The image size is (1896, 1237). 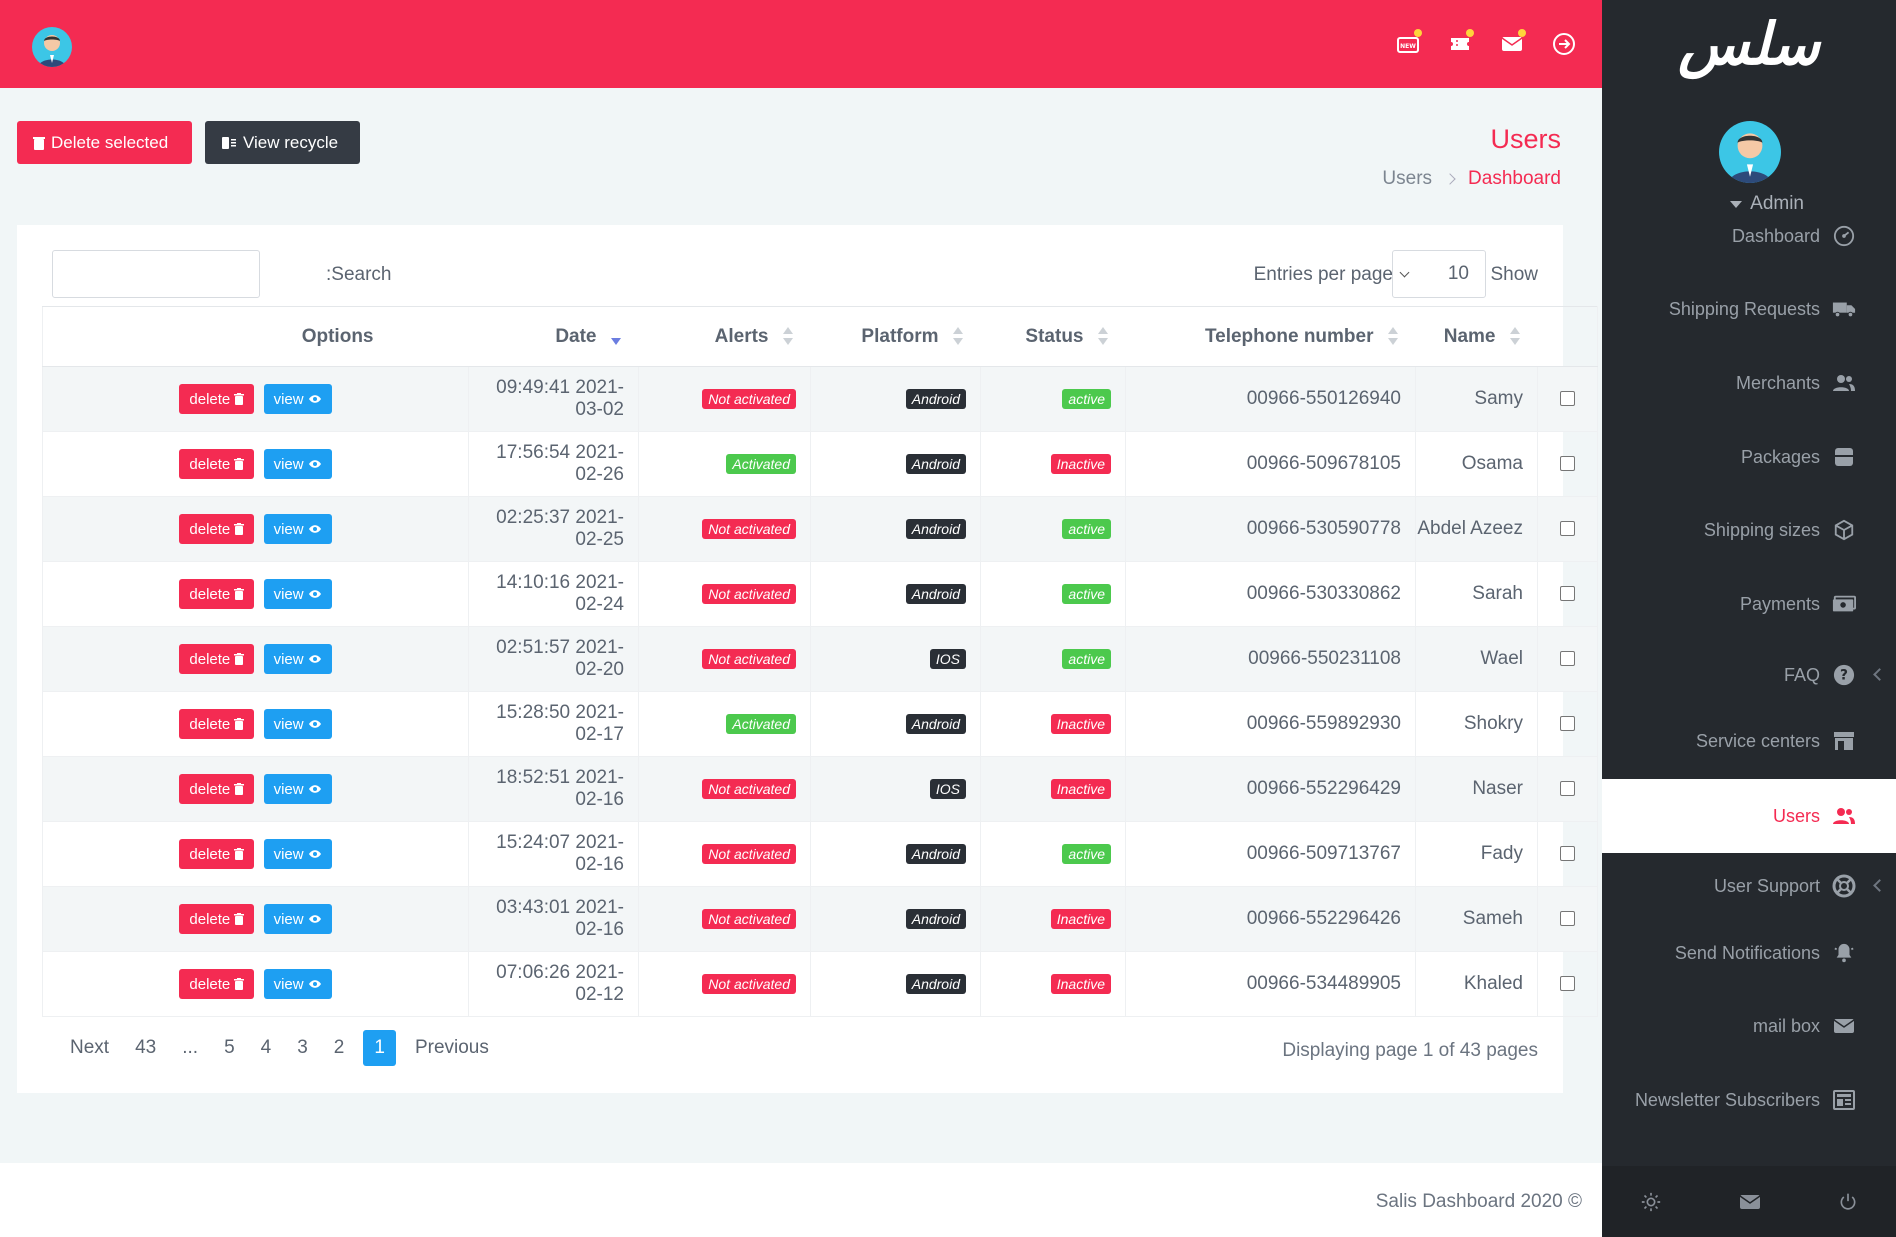 I want to click on pagination-next: Next, so click(x=89, y=1048).